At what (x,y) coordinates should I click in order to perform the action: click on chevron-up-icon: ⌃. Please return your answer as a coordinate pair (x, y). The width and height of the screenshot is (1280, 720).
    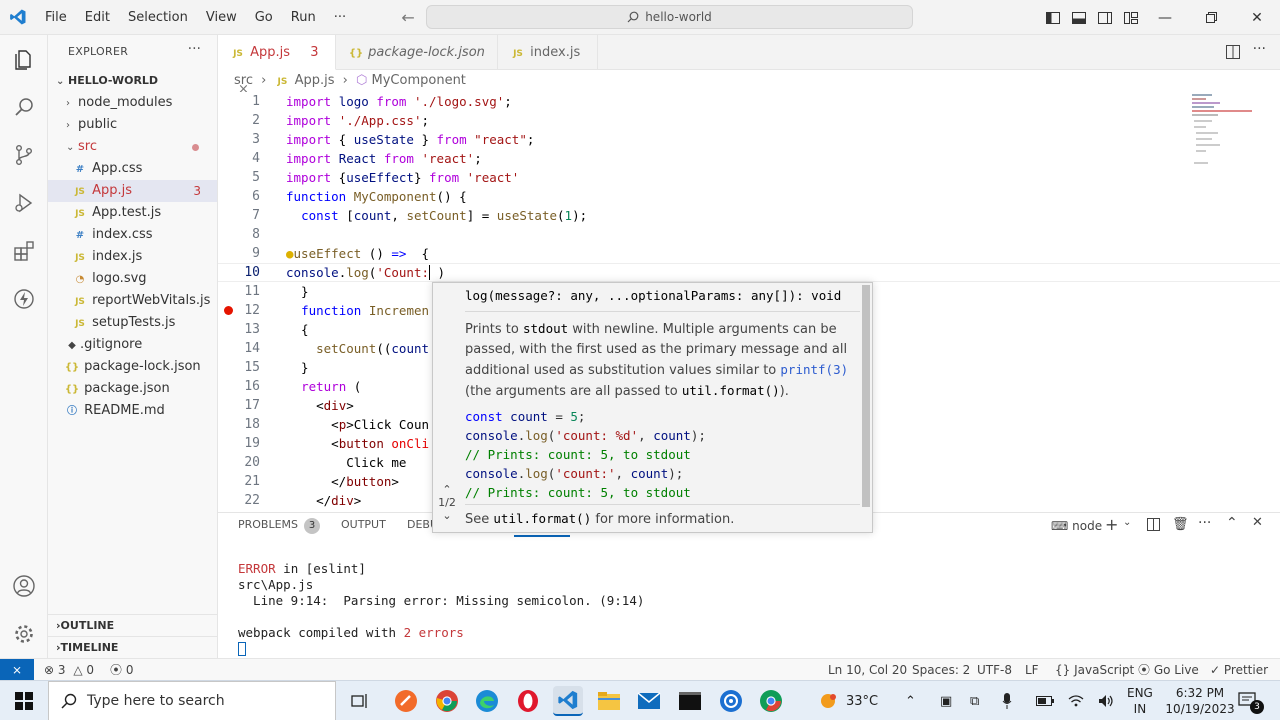
    Looking at the image, I should click on (447, 489).